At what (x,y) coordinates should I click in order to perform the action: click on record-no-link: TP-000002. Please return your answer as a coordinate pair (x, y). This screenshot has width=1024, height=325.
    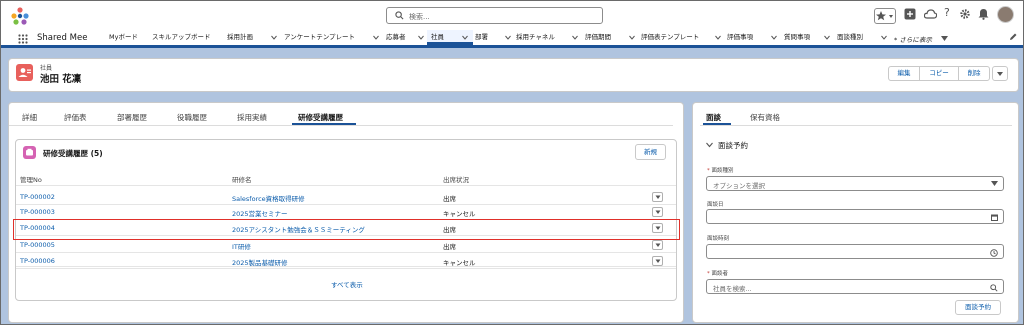
    Looking at the image, I should click on (37, 197).